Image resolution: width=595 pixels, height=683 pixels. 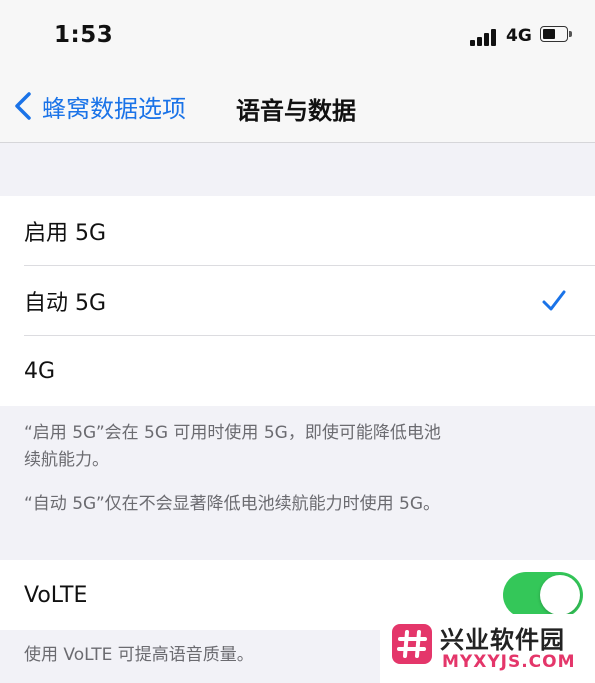 I want to click on hash-logo-icon, so click(x=412, y=644).